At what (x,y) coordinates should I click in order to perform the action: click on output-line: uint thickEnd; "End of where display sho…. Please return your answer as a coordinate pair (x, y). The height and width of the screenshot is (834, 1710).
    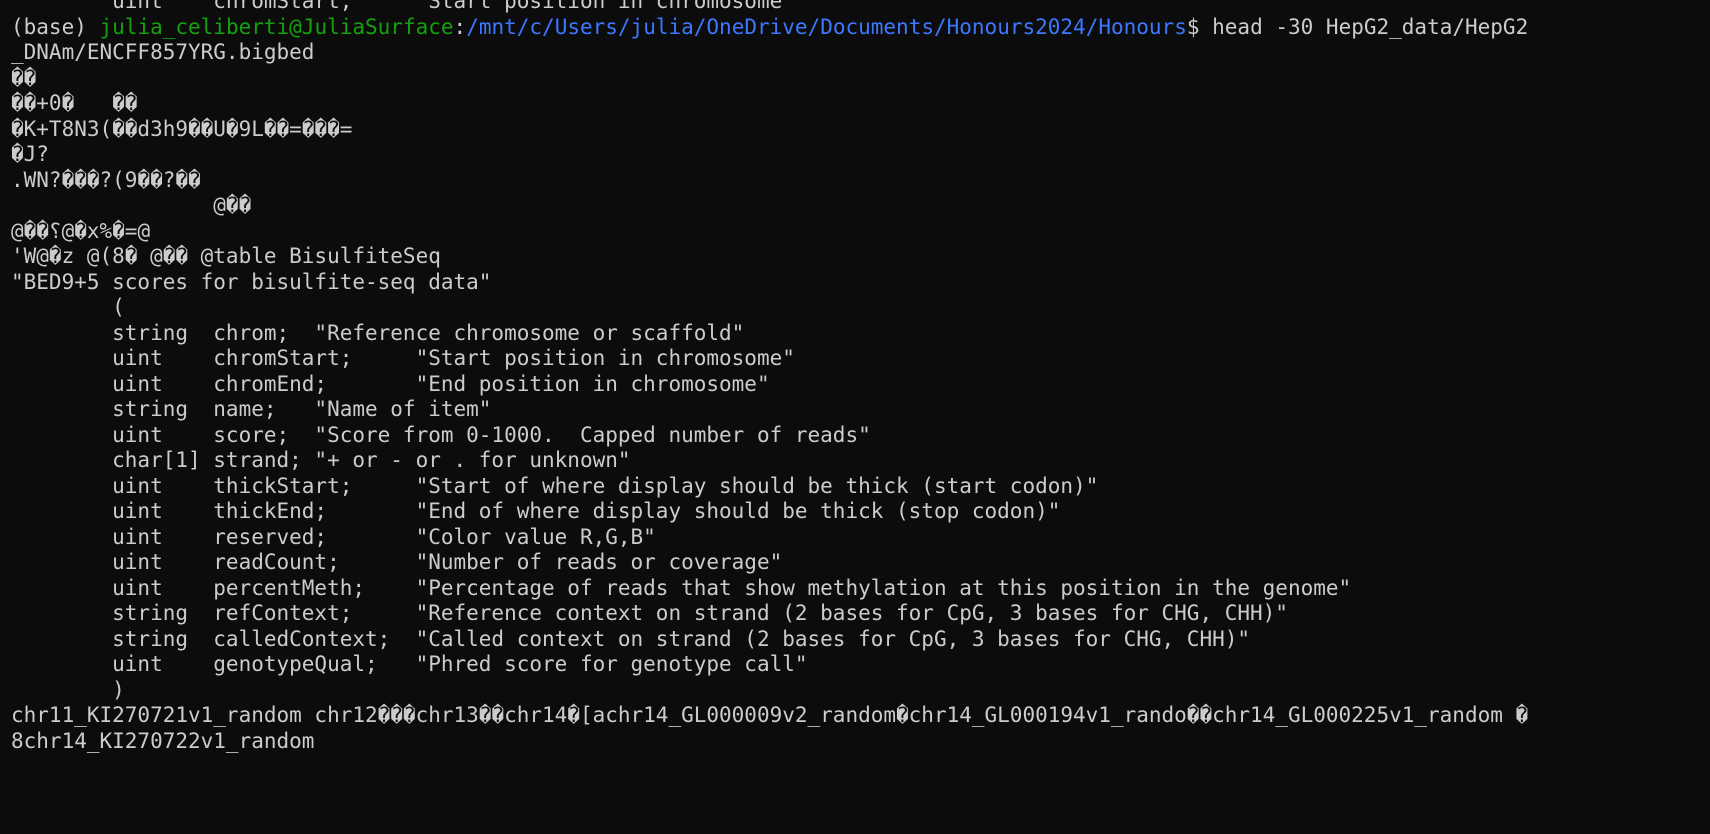
    Looking at the image, I should click on (536, 511).